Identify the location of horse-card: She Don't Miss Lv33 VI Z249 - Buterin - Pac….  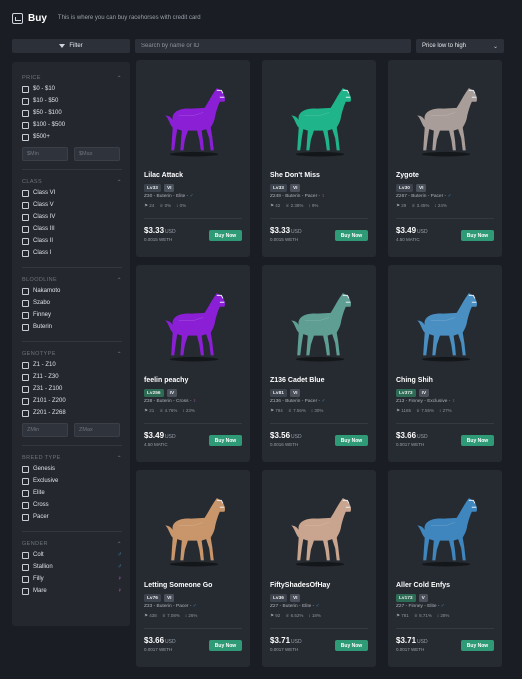
(319, 158).